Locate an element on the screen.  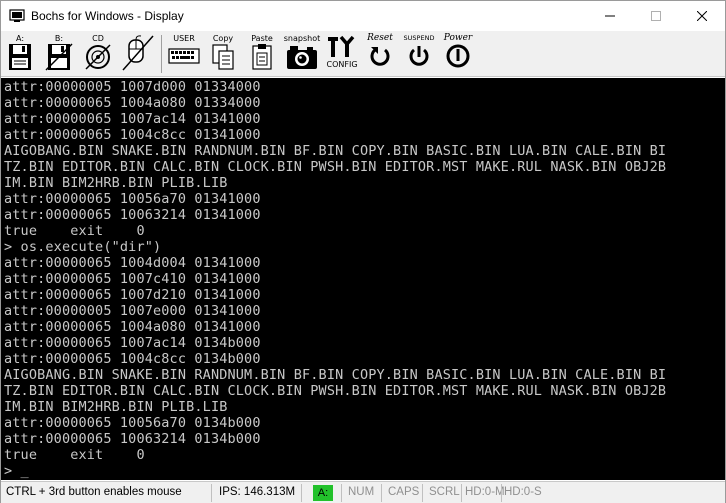
suspend-button: SUSPEND is located at coordinates (419, 54).